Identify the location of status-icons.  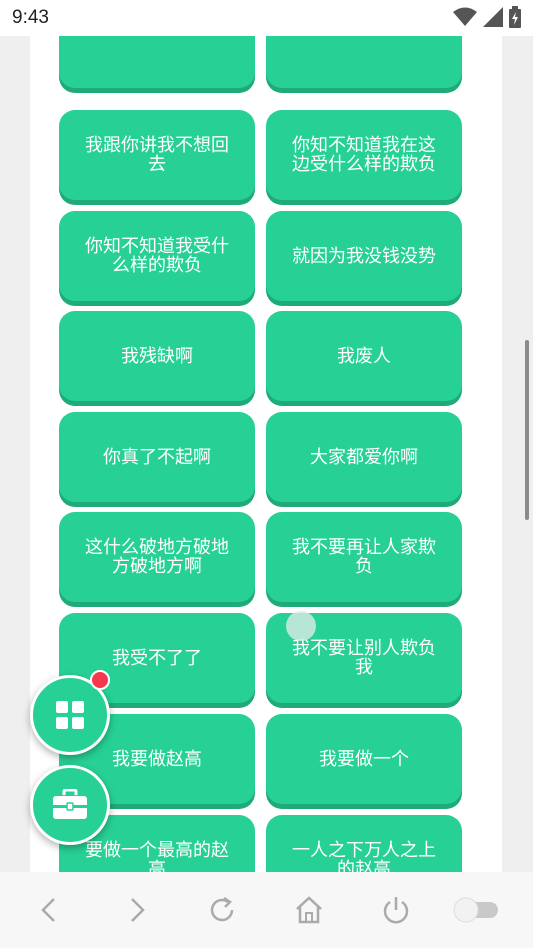
(487, 17).